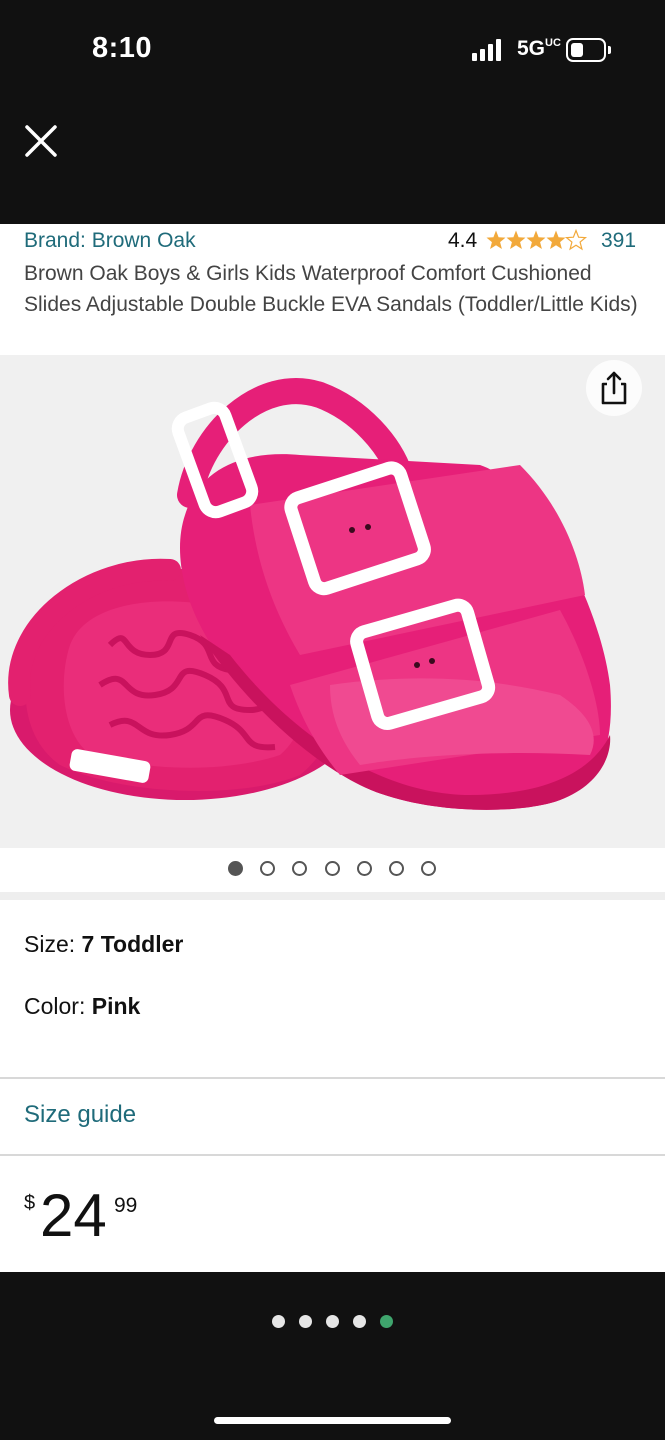 This screenshot has height=1440, width=665. I want to click on size-guide-link: Size guide, so click(80, 1115).